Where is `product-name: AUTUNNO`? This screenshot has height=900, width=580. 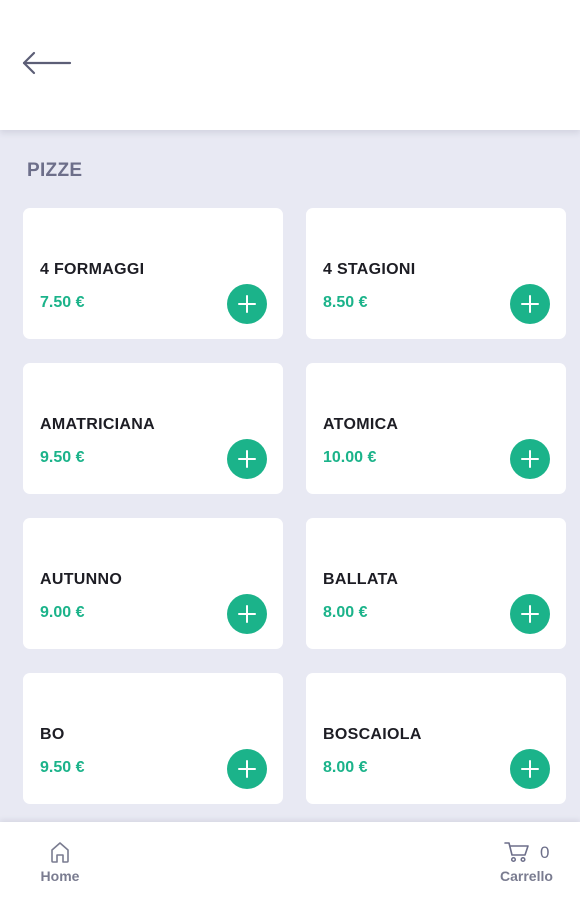
product-name: AUTUNNO is located at coordinates (81, 579).